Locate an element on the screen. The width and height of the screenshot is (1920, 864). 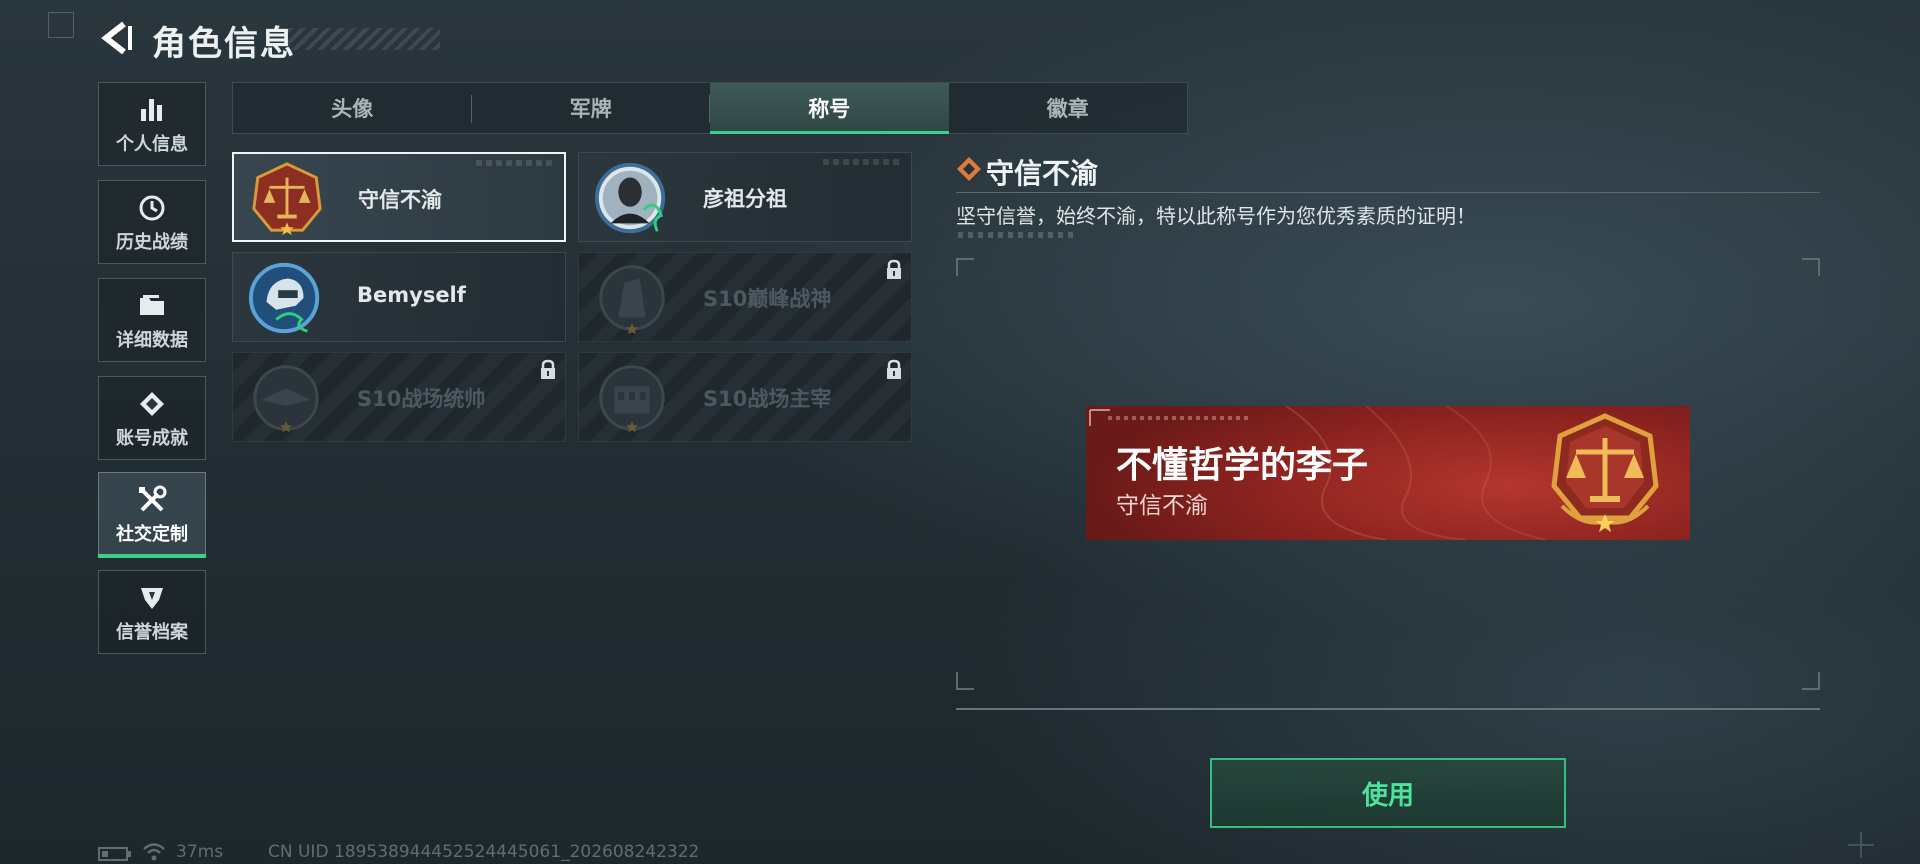
title-card-shouxin: 守信不渝 is located at coordinates (399, 197).